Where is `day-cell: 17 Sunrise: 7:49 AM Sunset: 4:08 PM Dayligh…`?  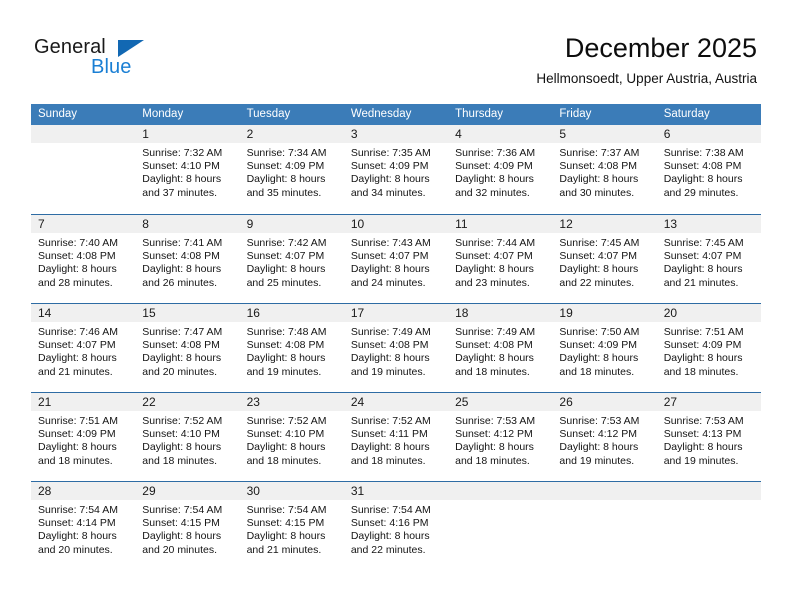
day-cell: 17 Sunrise: 7:49 AM Sunset: 4:08 PM Dayligh… is located at coordinates (396, 348).